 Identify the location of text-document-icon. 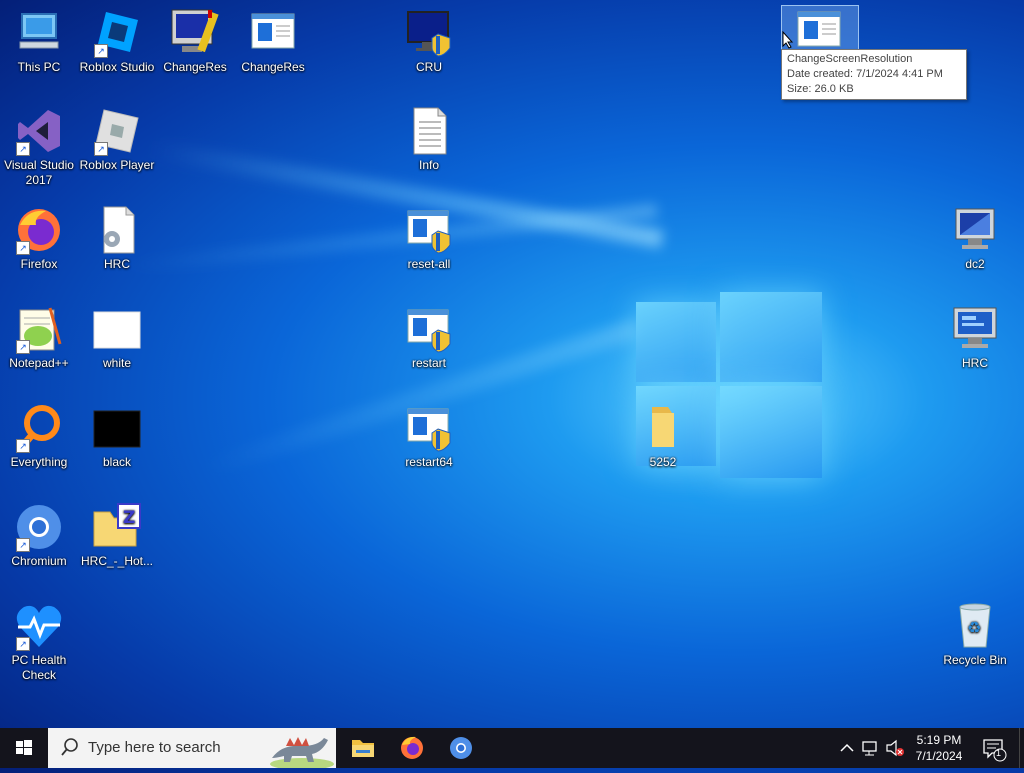
(429, 131).